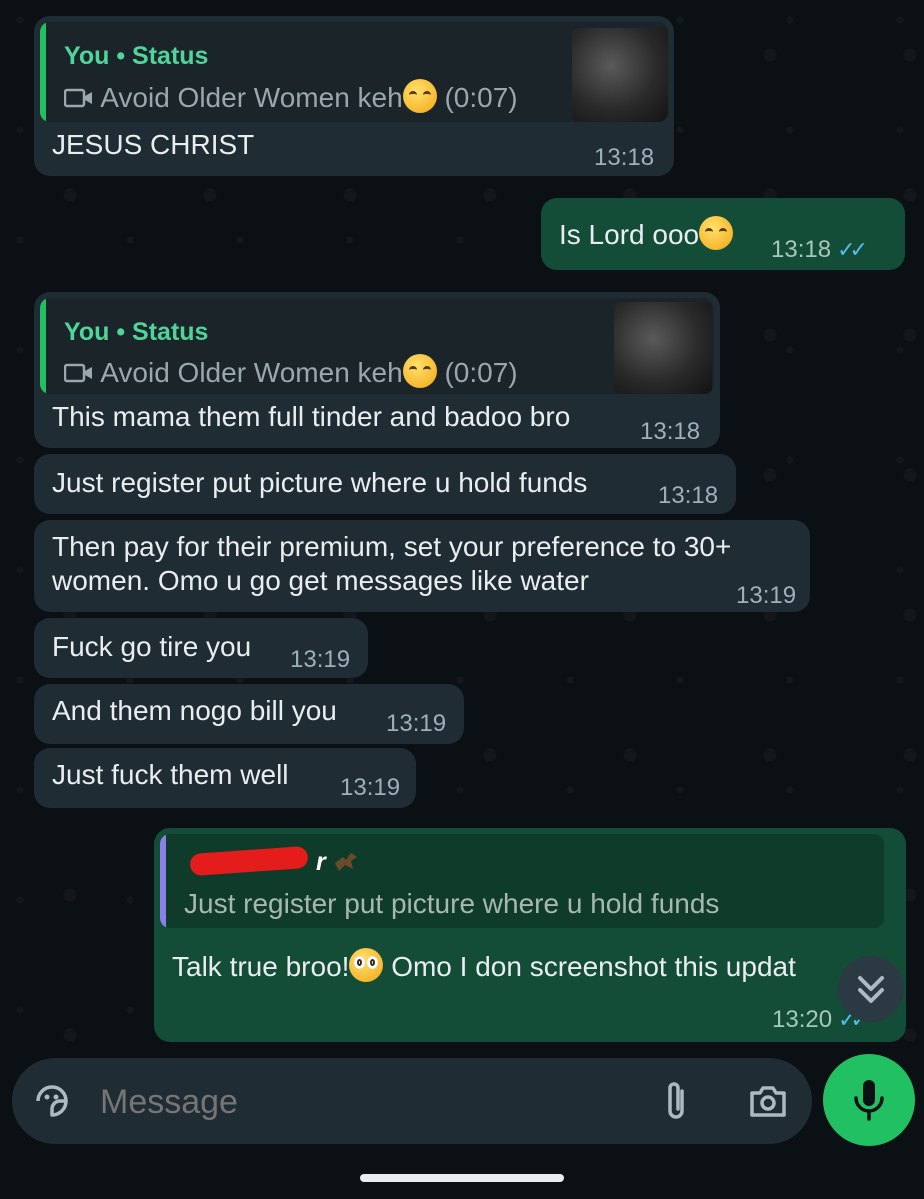 The height and width of the screenshot is (1199, 924). Describe the element at coordinates (194, 710) in the screenshot. I see `message-text: And them nogo bill you` at that location.